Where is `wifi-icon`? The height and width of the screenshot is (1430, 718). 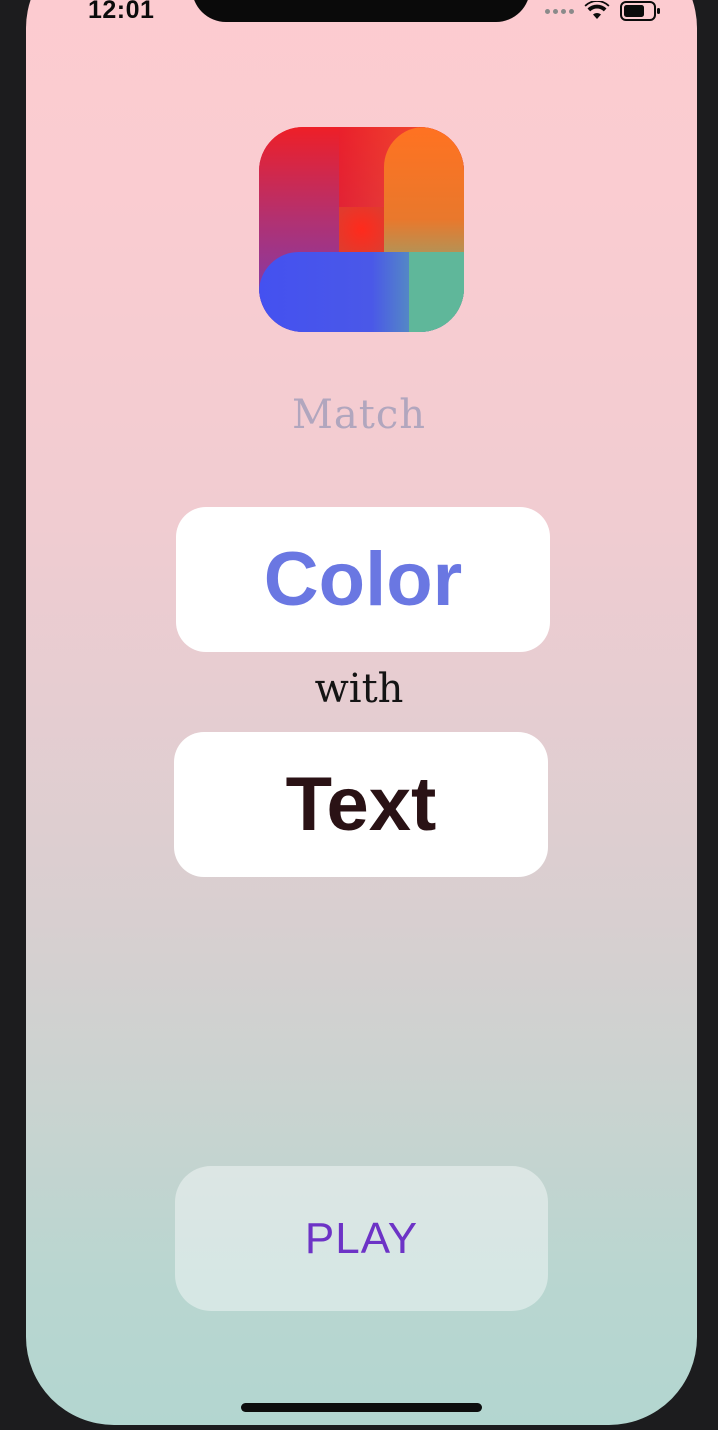
wifi-icon is located at coordinates (597, 10).